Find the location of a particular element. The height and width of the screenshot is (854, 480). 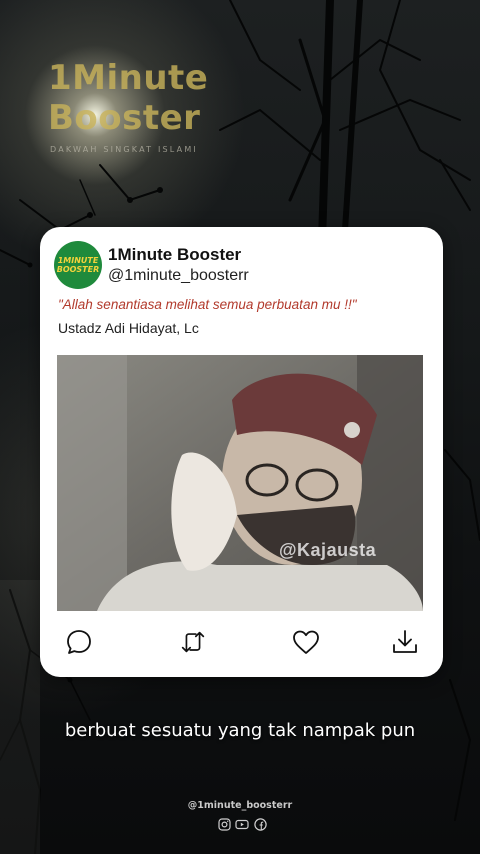

instagram-link is located at coordinates (224, 824).